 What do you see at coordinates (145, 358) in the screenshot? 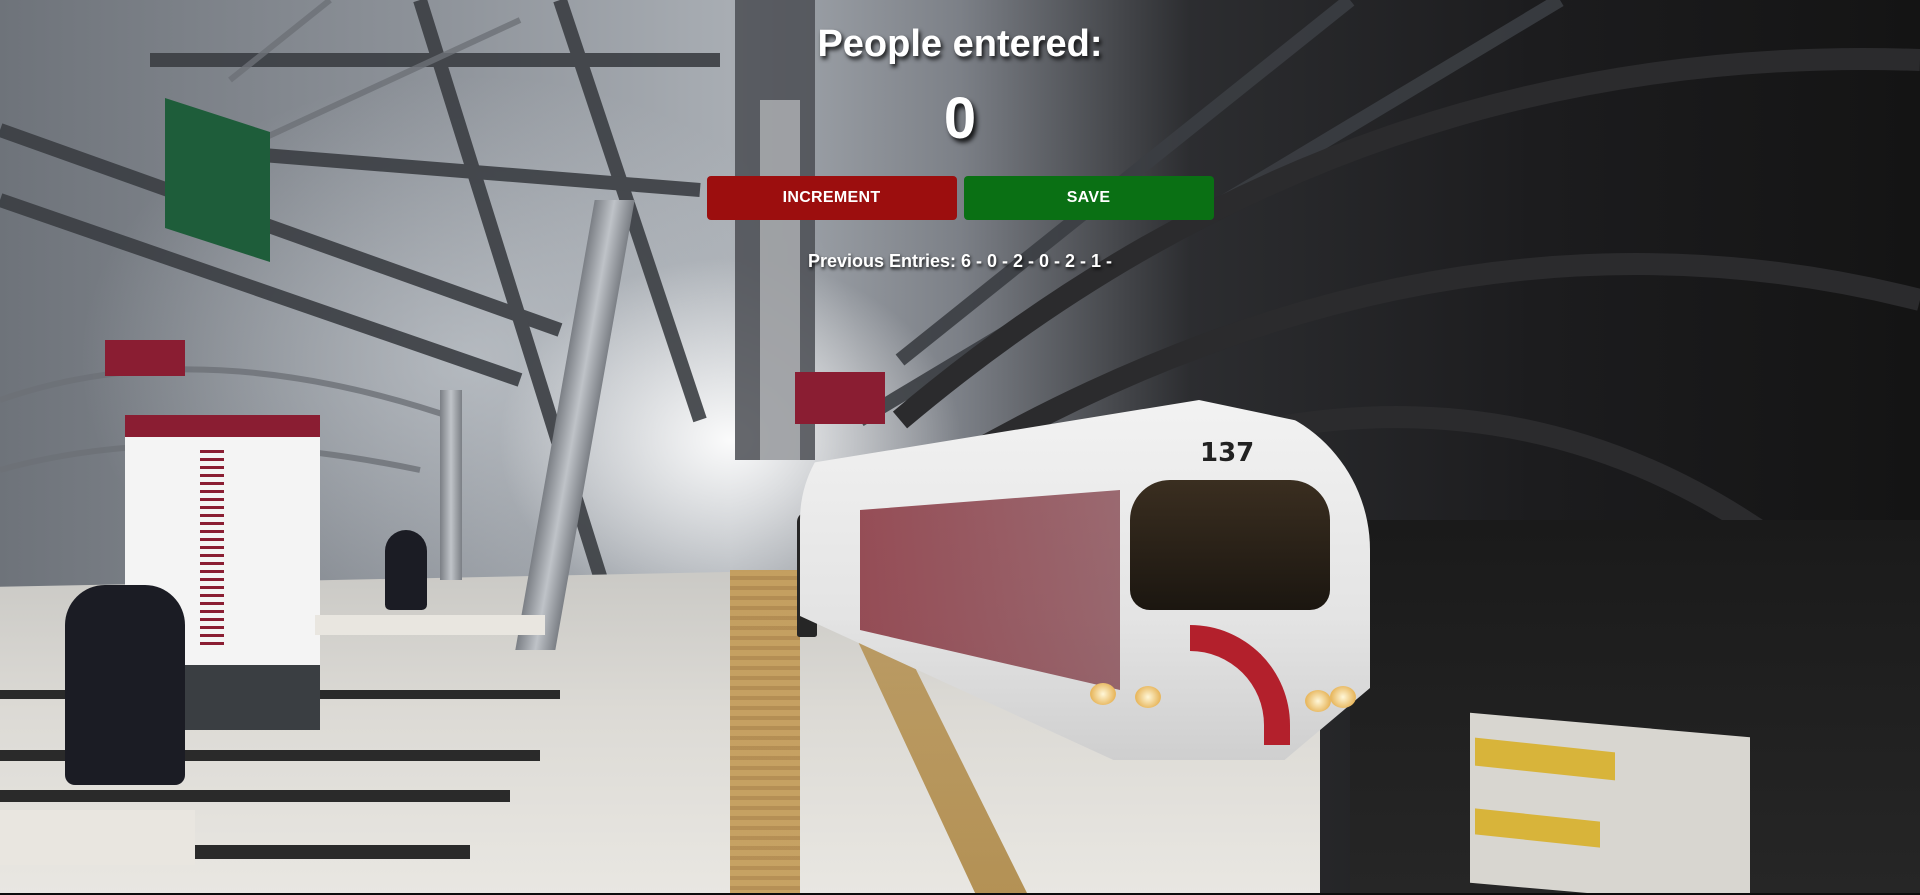
I see `subang-jaya-sign` at bounding box center [145, 358].